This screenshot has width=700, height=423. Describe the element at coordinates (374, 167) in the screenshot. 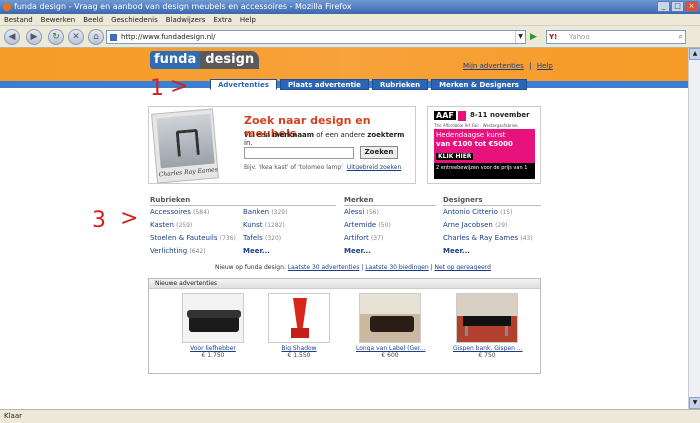

I see `advanced-search-link: Uitgebreid zoeken` at that location.